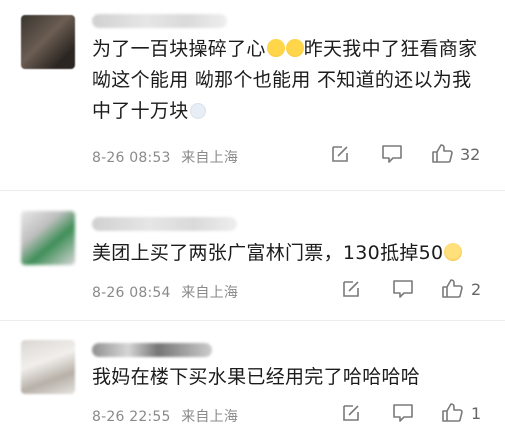  Describe the element at coordinates (179, 49) in the screenshot. I see `comment-text-part: 为了一百块操碎了心` at that location.